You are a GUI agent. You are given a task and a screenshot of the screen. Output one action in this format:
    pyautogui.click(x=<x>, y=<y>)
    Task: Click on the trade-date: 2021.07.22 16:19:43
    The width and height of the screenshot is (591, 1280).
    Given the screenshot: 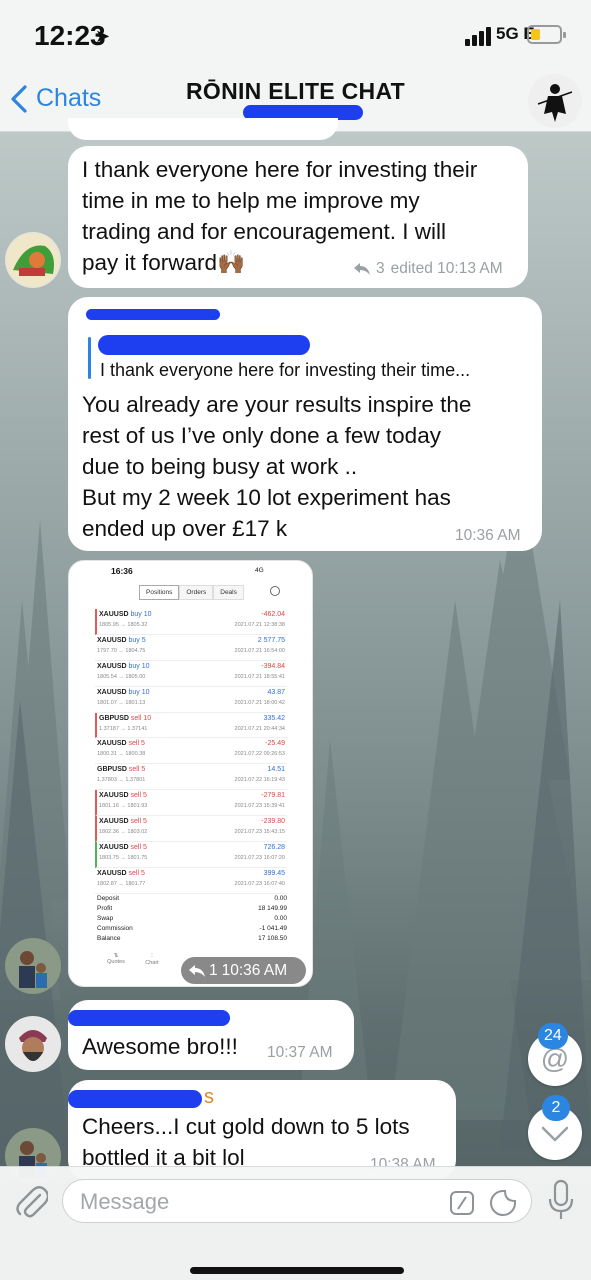 What is the action you would take?
    pyautogui.click(x=259, y=780)
    